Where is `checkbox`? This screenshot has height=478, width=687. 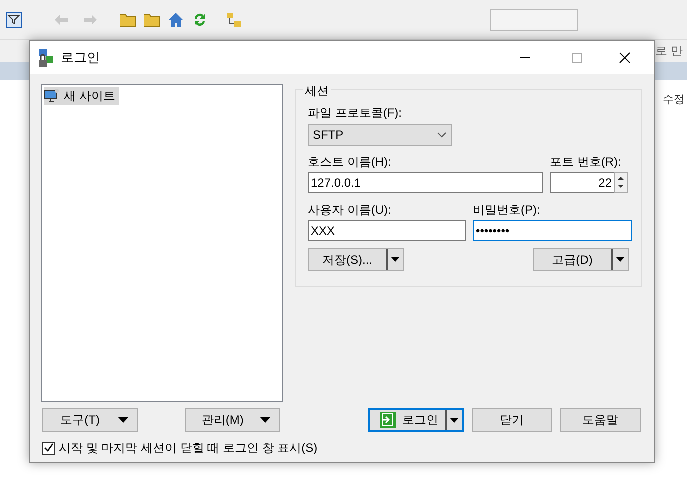
checkbox is located at coordinates (48, 448).